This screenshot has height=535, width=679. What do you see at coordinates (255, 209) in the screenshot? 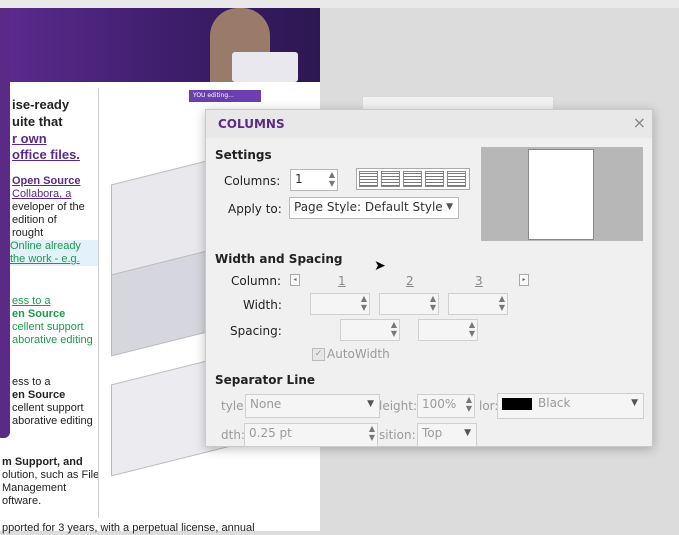
I see `apply-to-label: Apply to:` at bounding box center [255, 209].